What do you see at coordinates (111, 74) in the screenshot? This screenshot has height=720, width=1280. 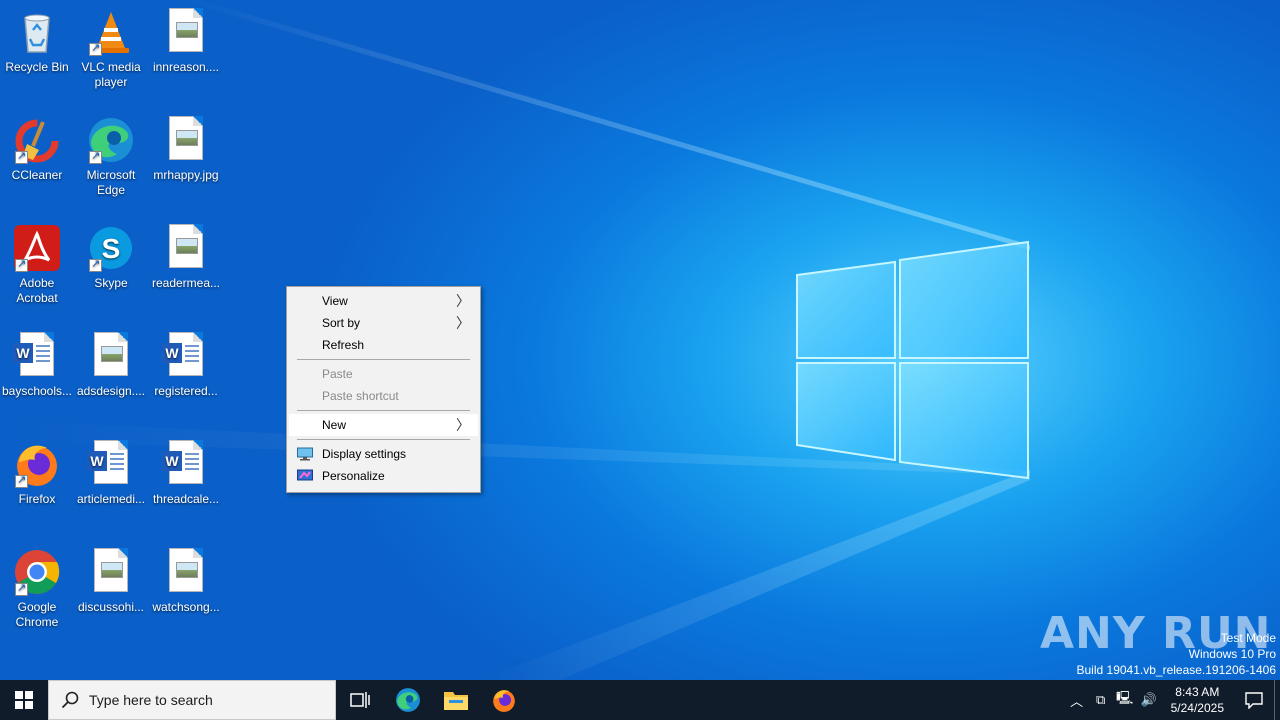 I see `desktop-icon-label: VLC media player` at bounding box center [111, 74].